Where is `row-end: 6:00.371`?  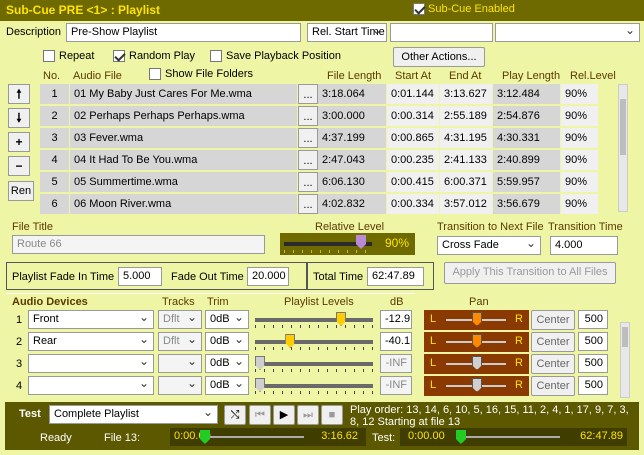
row-end: 6:00.371 is located at coordinates (466, 182).